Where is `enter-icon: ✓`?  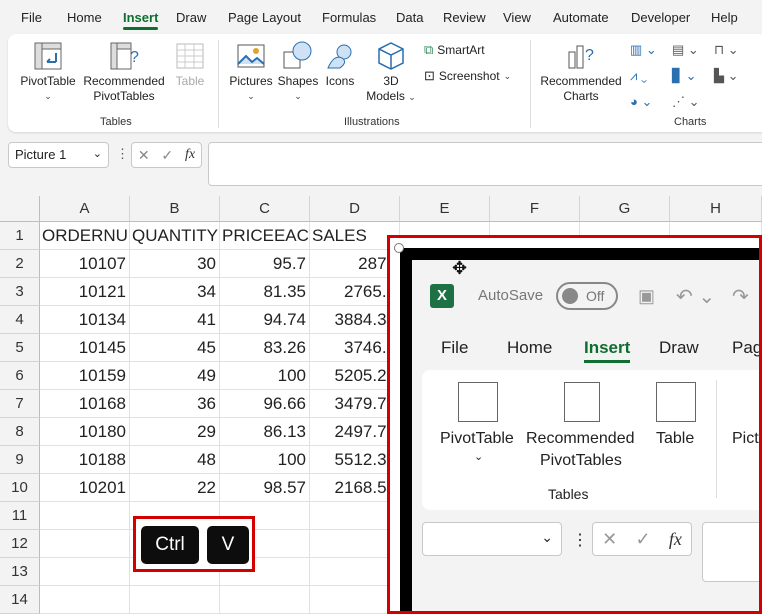
enter-icon: ✓ is located at coordinates (167, 155).